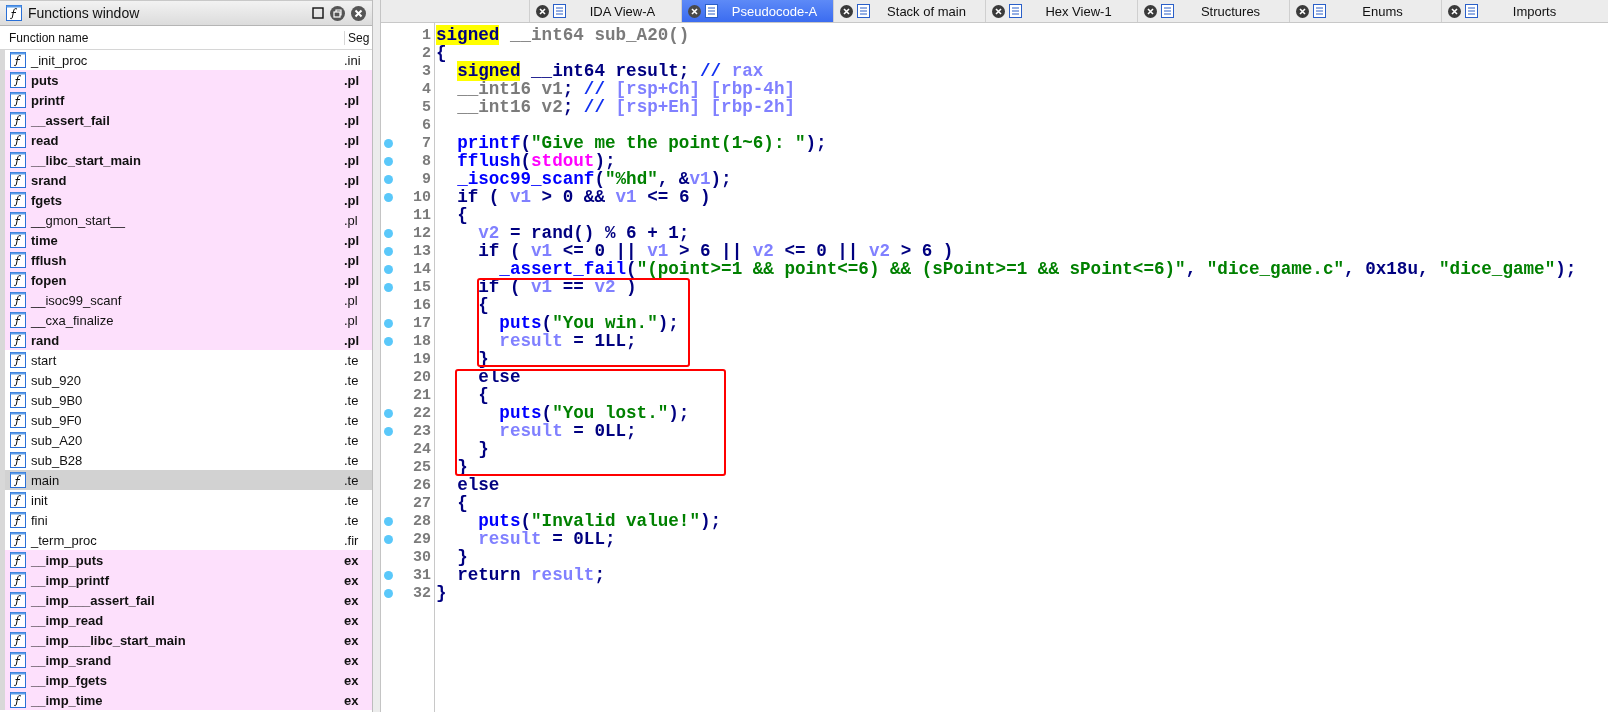 The width and height of the screenshot is (1608, 712). What do you see at coordinates (186, 140) in the screenshot?
I see `function-row: read .pl` at bounding box center [186, 140].